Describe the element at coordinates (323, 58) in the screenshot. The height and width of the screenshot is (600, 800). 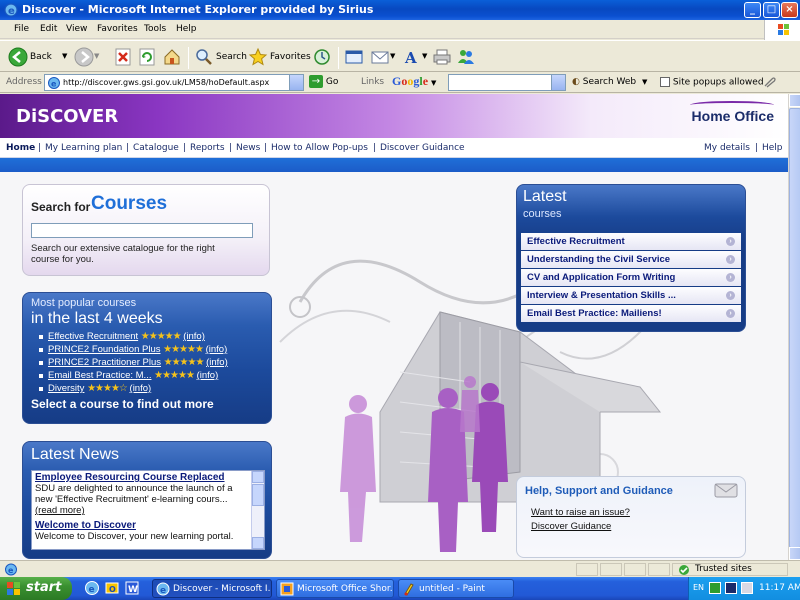
I see `history-button` at that location.